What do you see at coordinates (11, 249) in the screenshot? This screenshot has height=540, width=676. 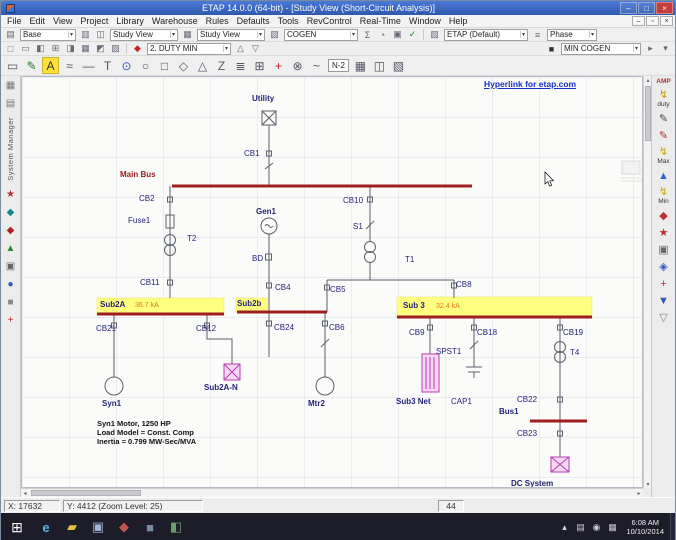 I see `green-triangle-icon: ▲` at bounding box center [11, 249].